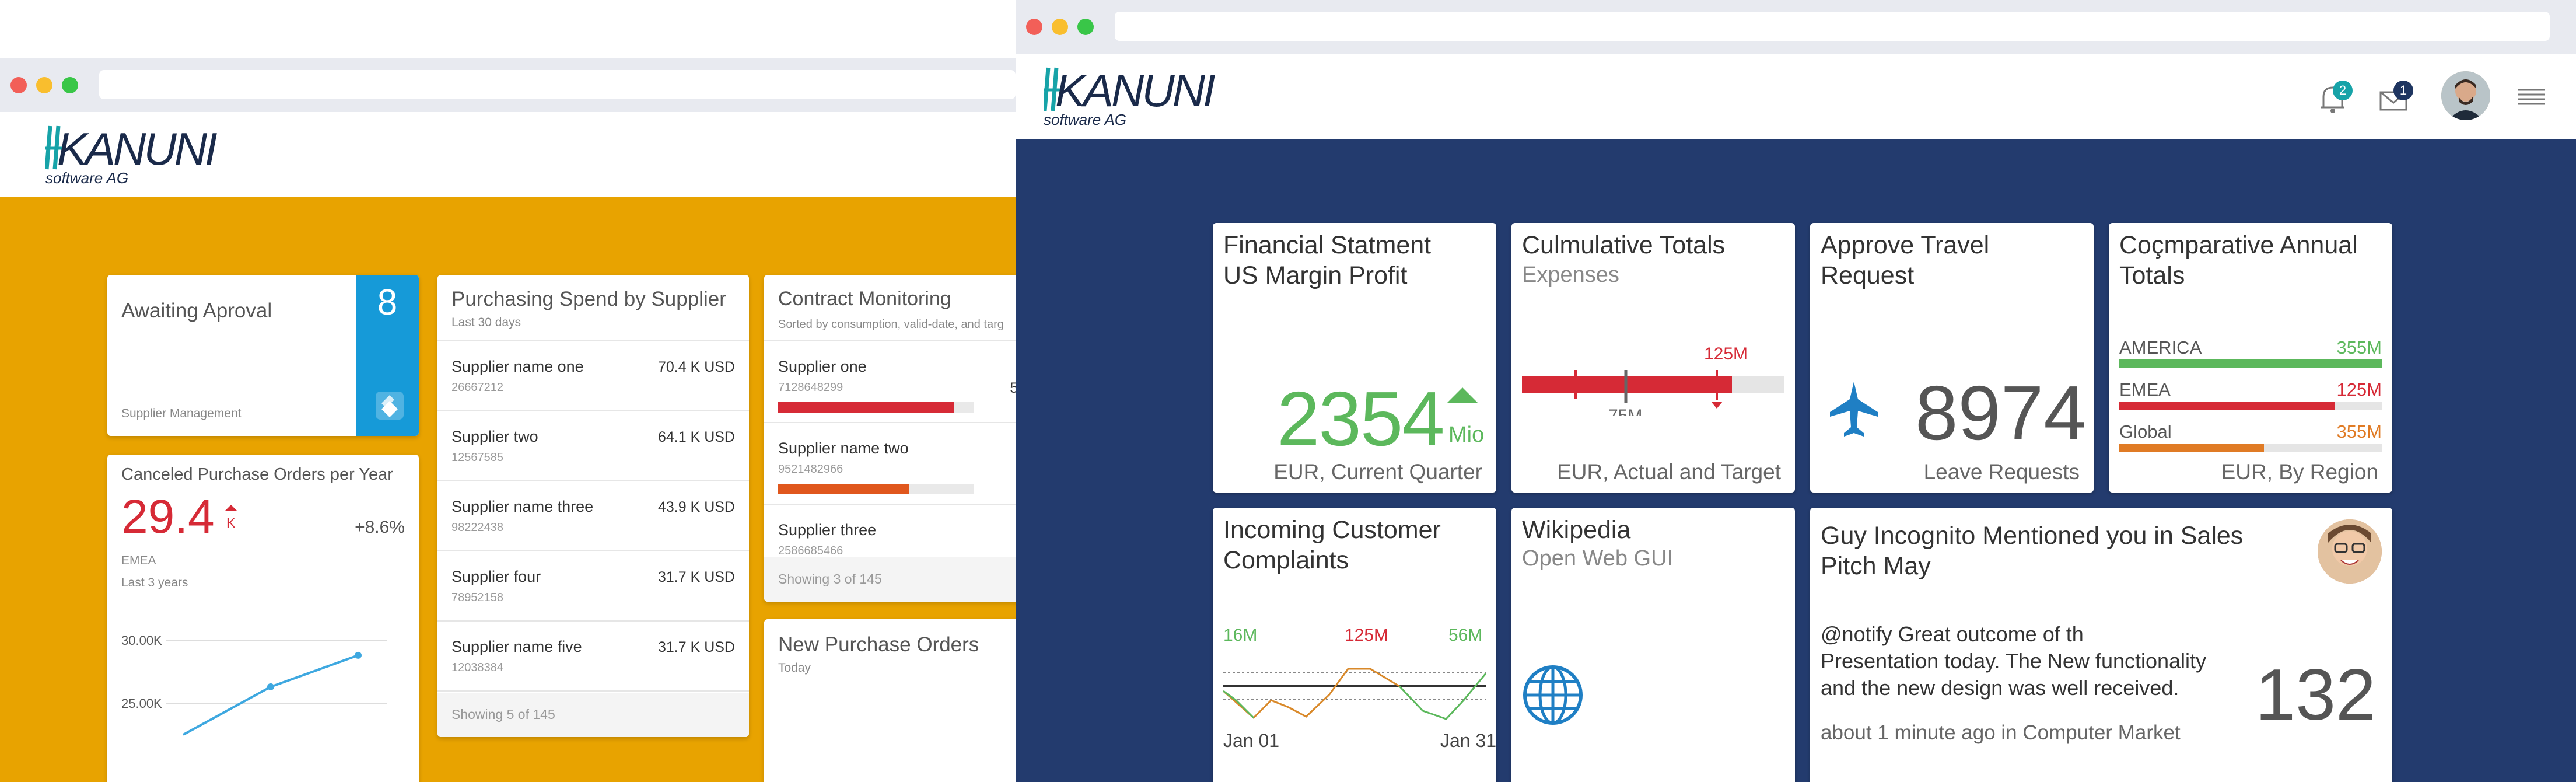  Describe the element at coordinates (1598, 558) in the screenshot. I see `wikipedia-subtitle: Open Web GUI` at that location.